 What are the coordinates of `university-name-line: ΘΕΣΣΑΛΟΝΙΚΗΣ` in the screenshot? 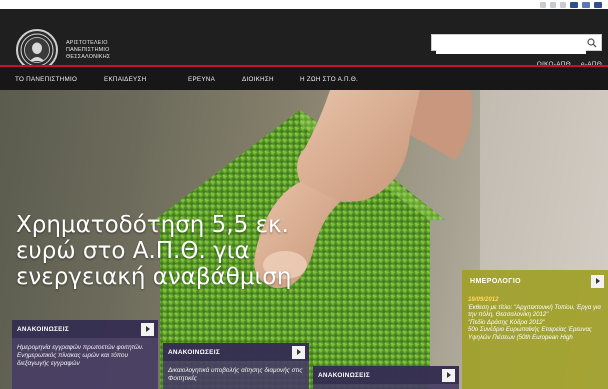 It's located at (88, 57).